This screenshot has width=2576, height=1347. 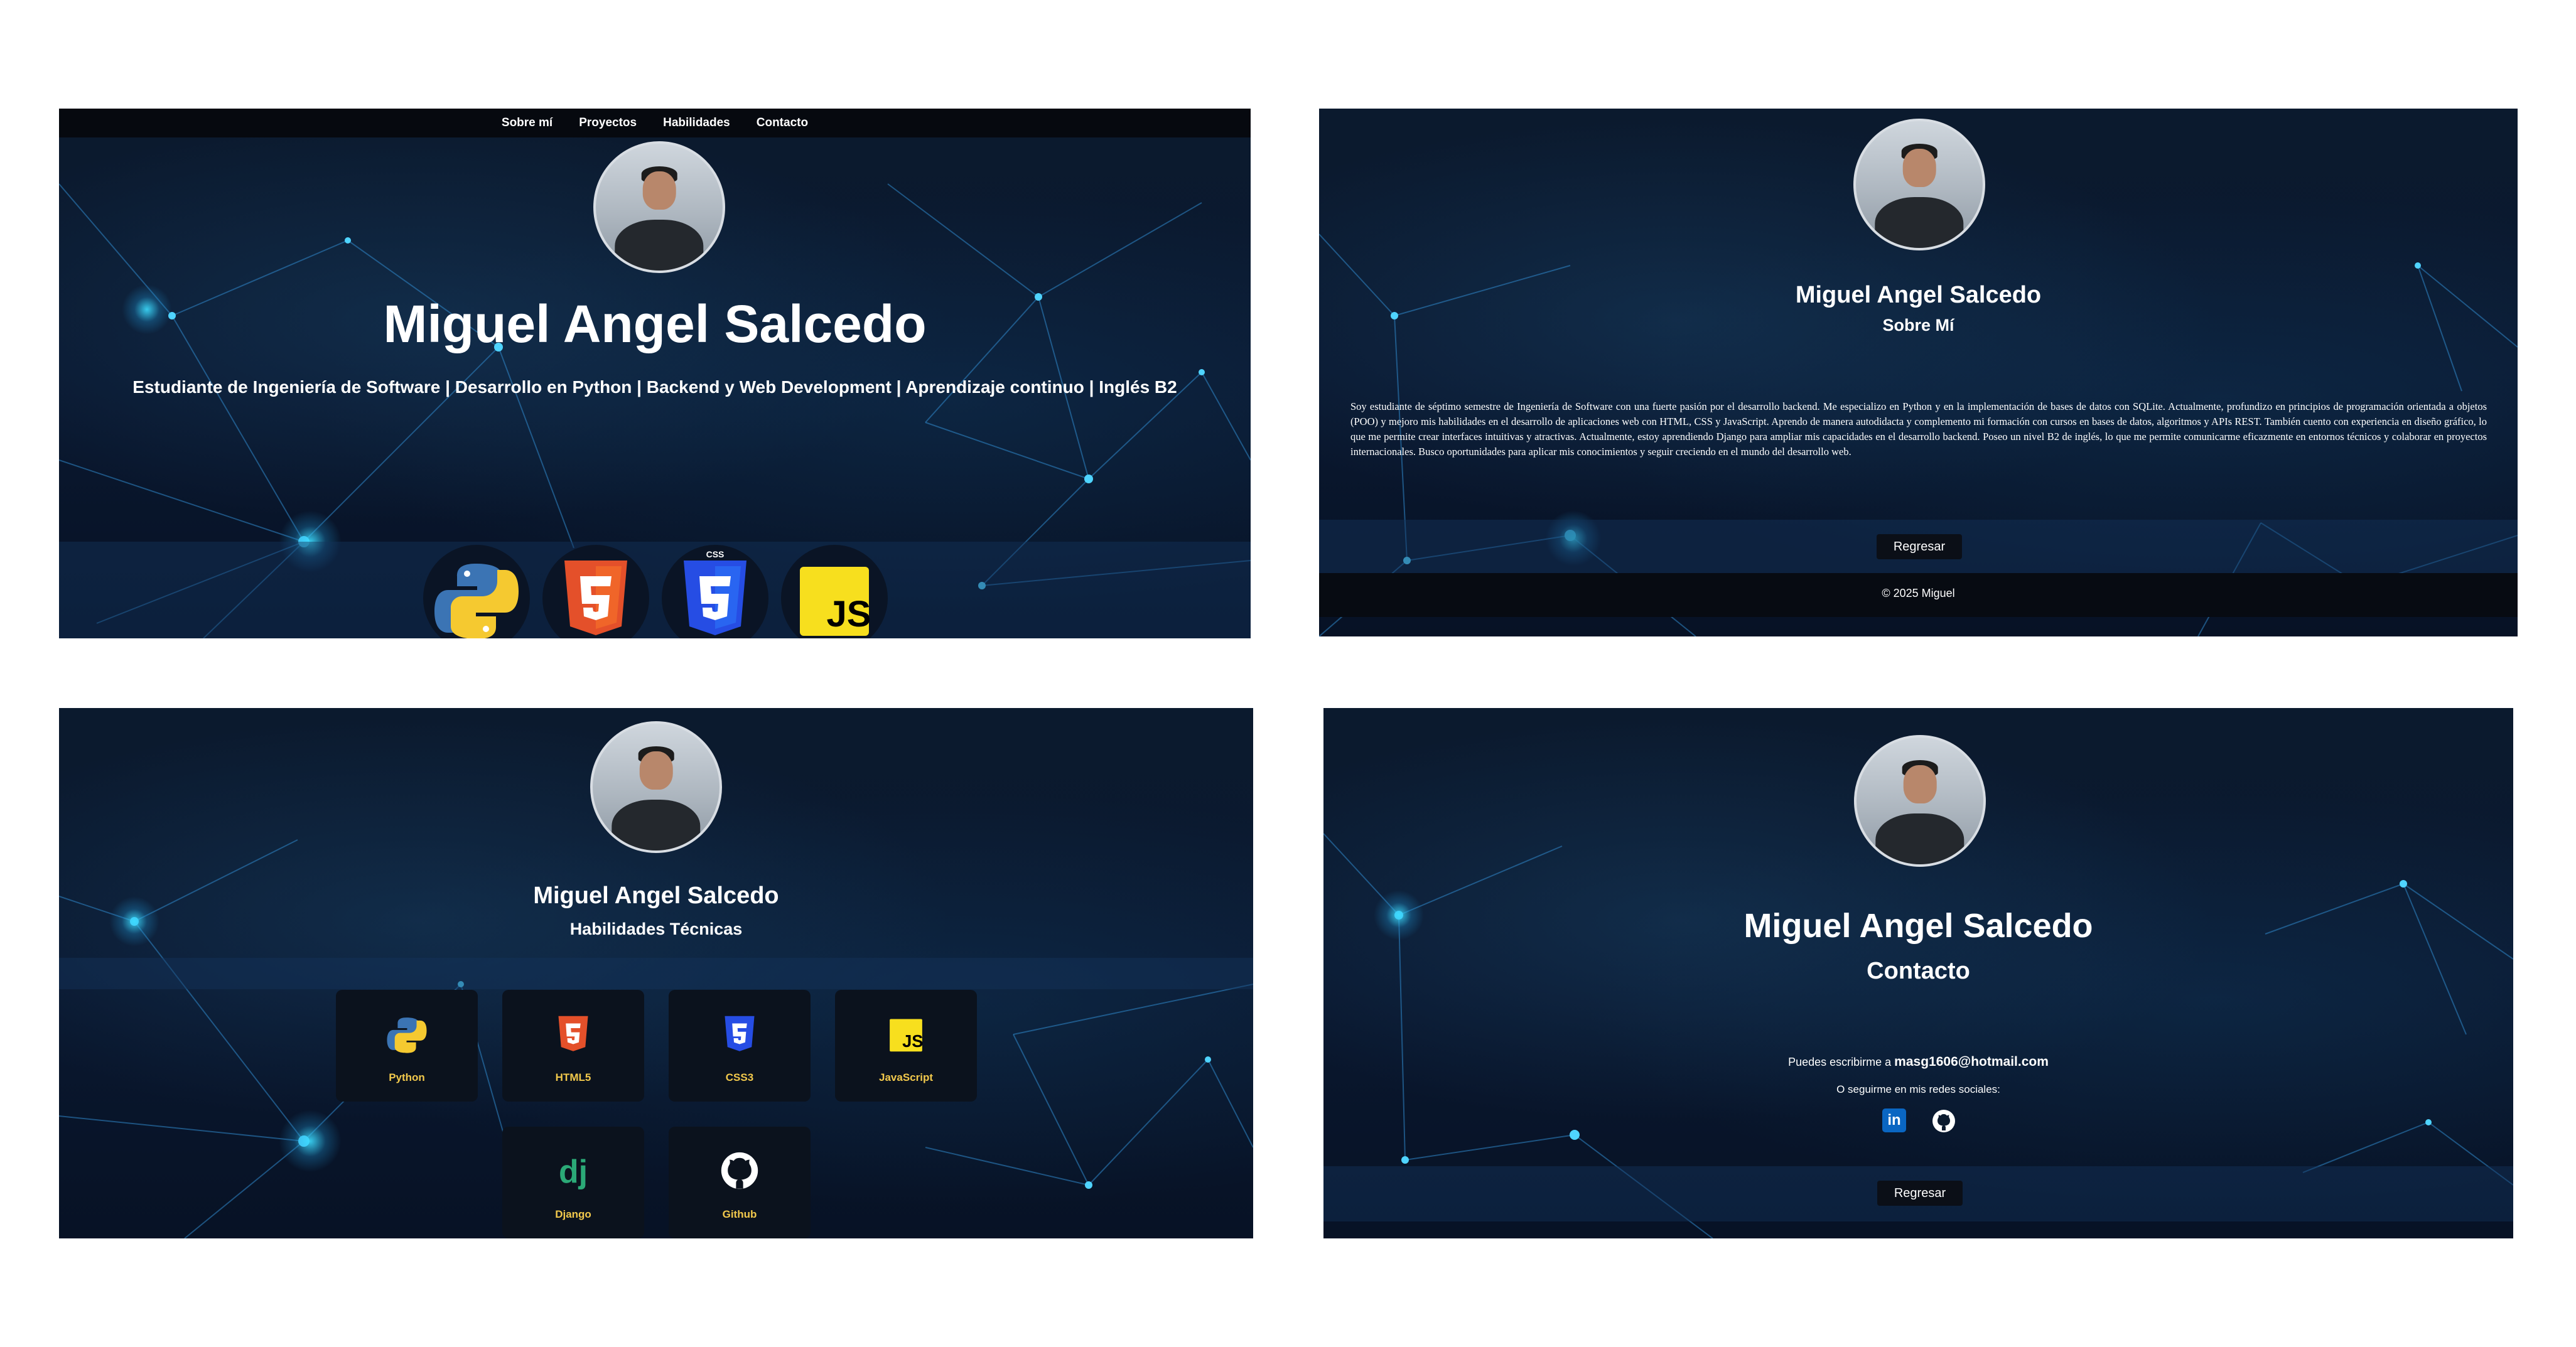 What do you see at coordinates (573, 1077) in the screenshot?
I see `skill-label: HTML5` at bounding box center [573, 1077].